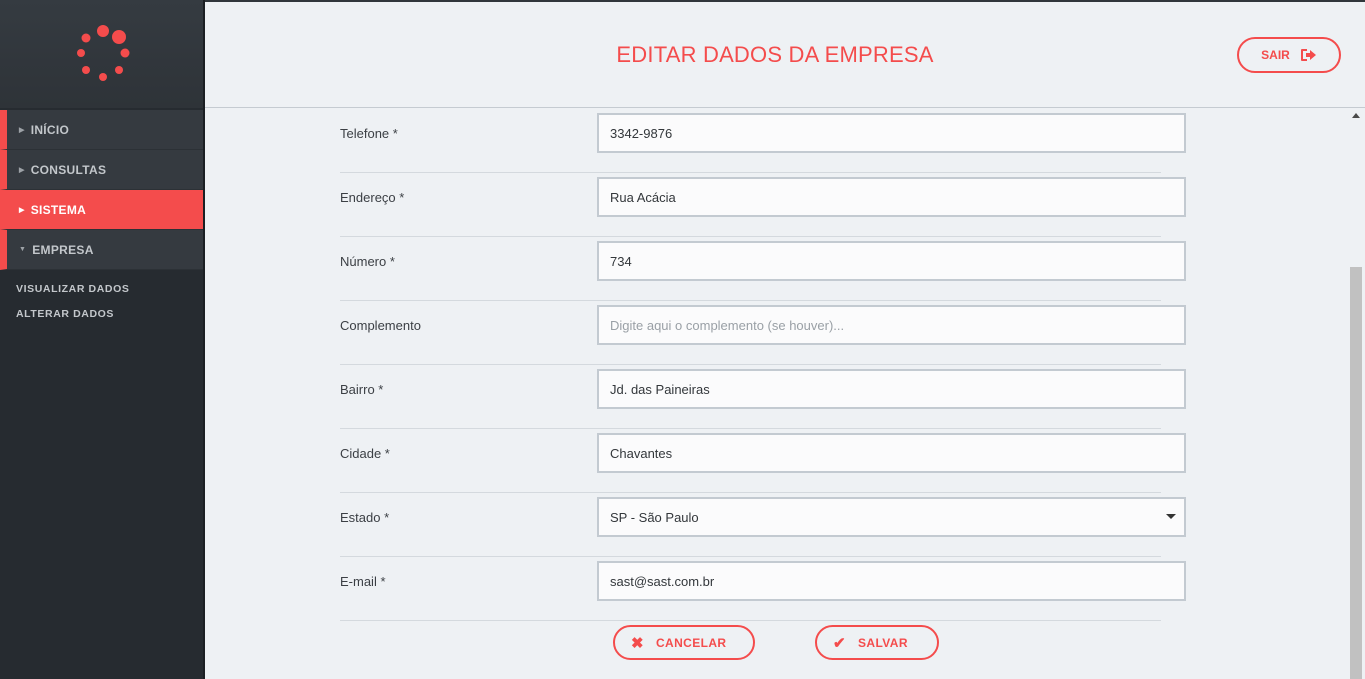  What do you see at coordinates (654, 517) in the screenshot?
I see `estado-select-value: SP - São Paulo` at bounding box center [654, 517].